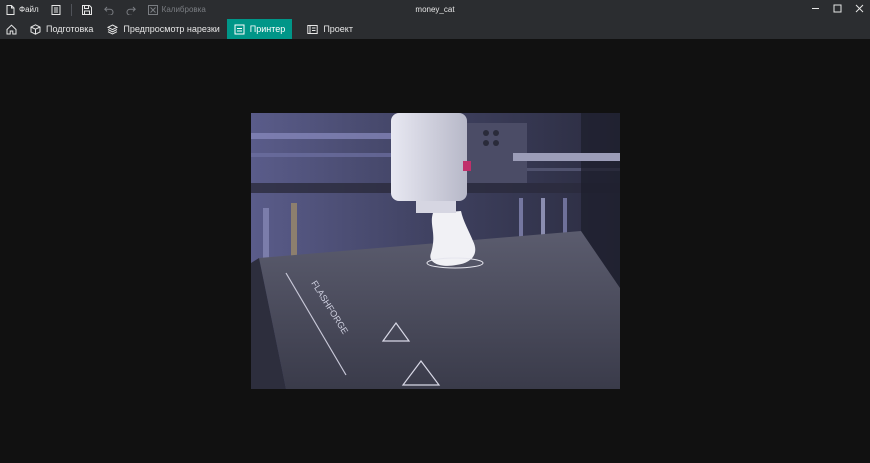 The image size is (870, 463). Describe the element at coordinates (313, 29) in the screenshot. I see `project-icon` at that location.